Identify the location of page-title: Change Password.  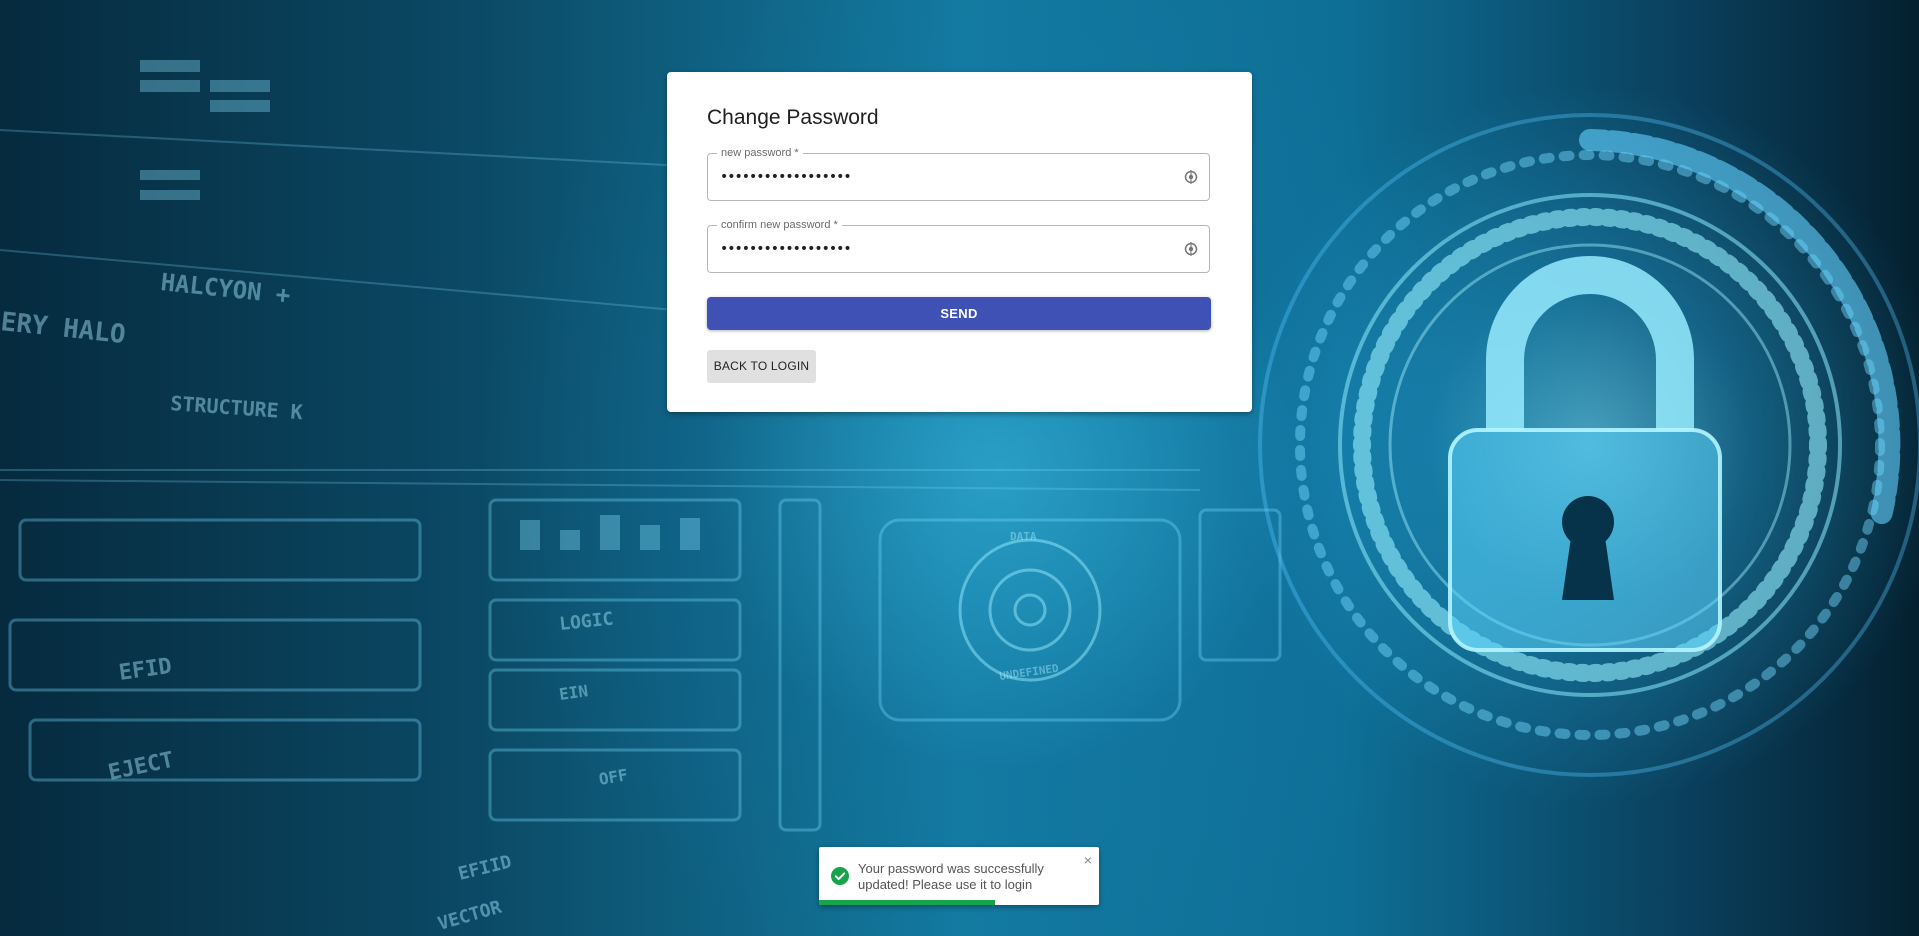
(793, 117).